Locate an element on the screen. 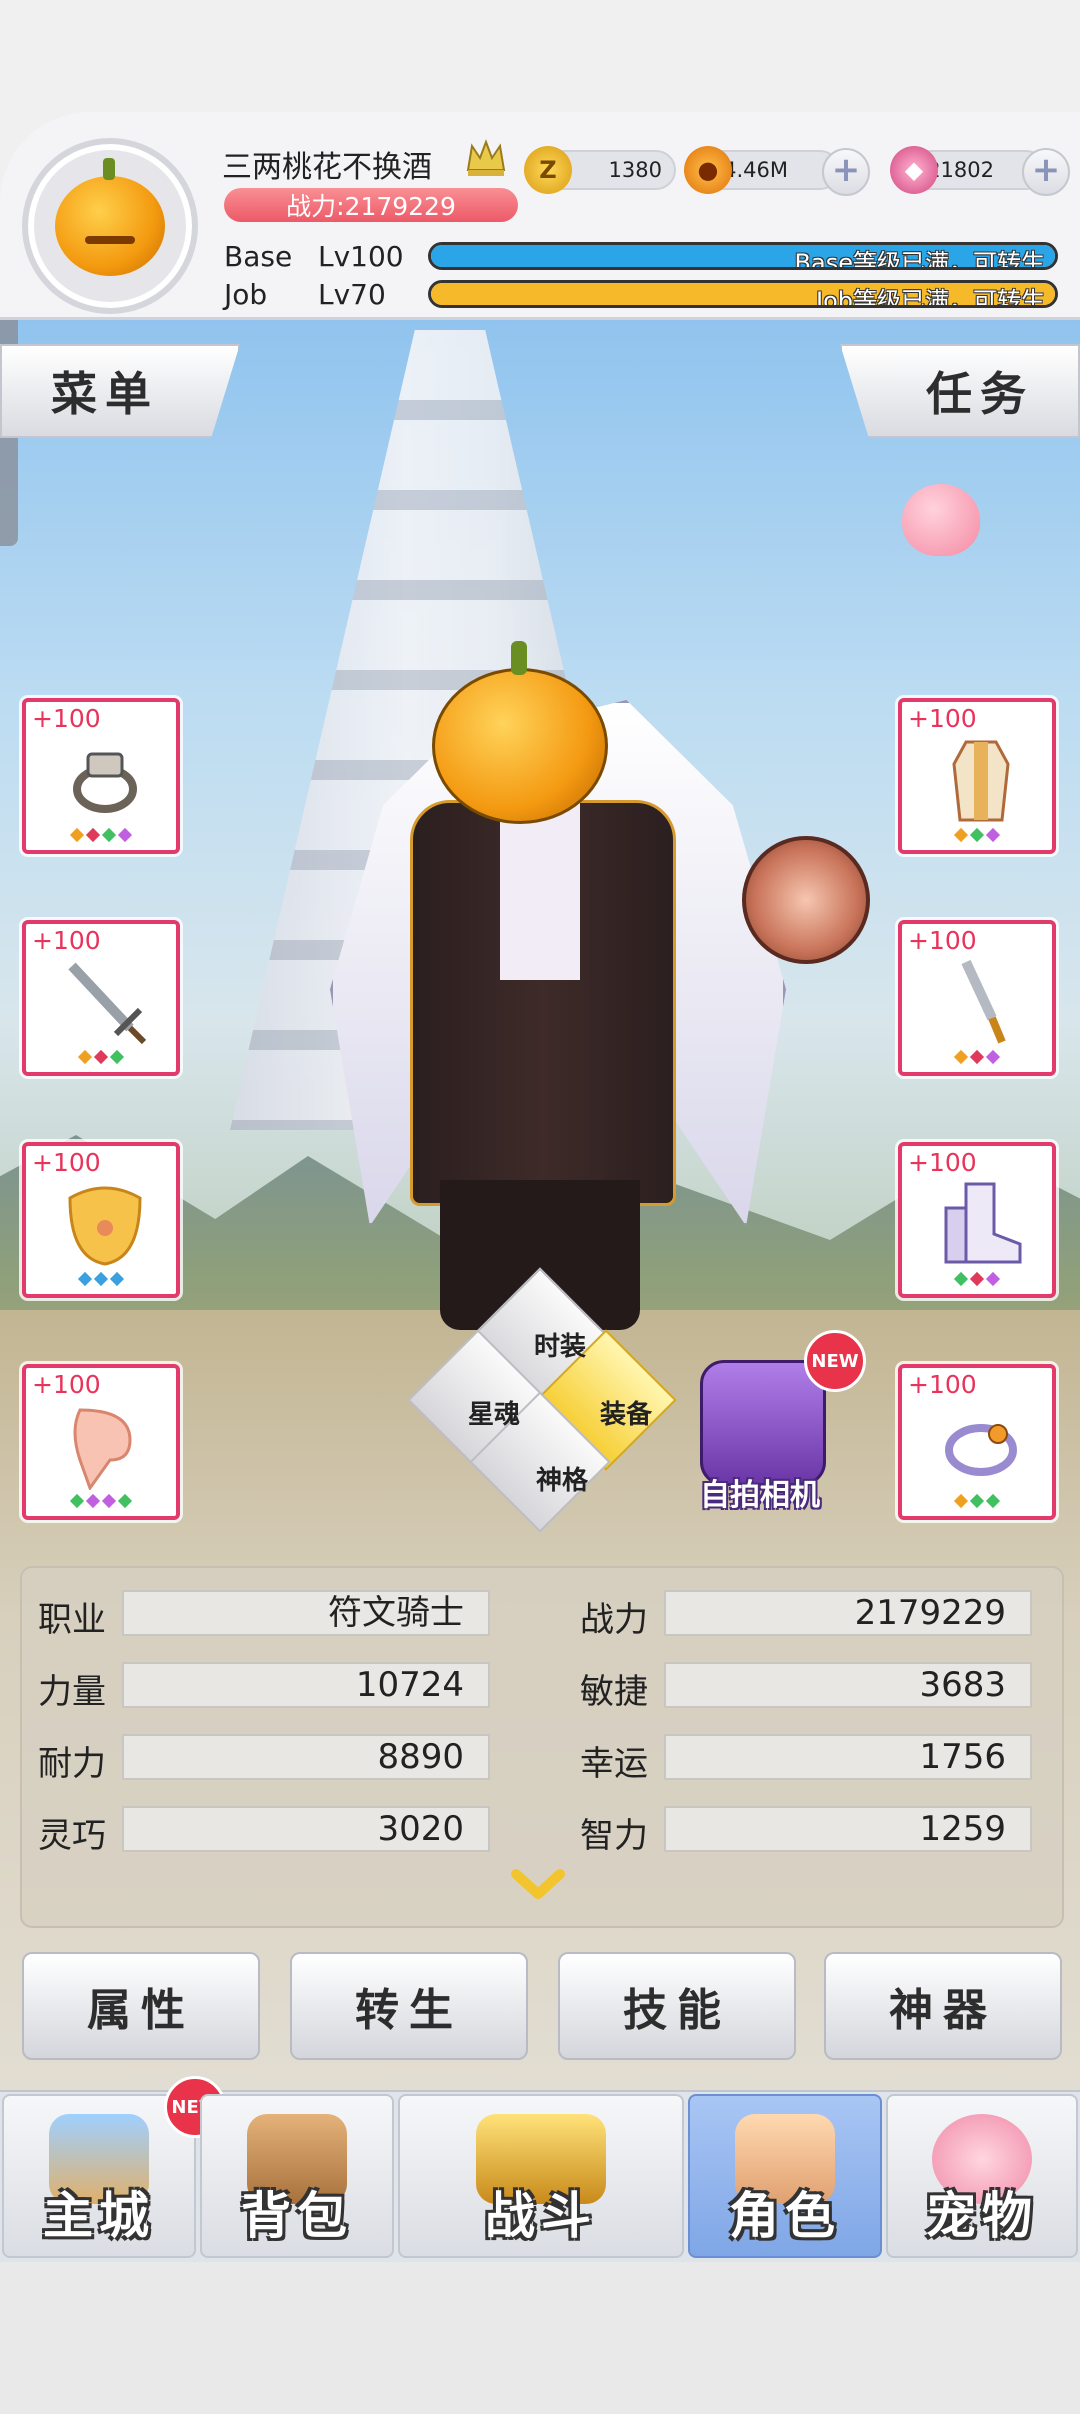  stat-value: 1259 is located at coordinates (848, 1829).